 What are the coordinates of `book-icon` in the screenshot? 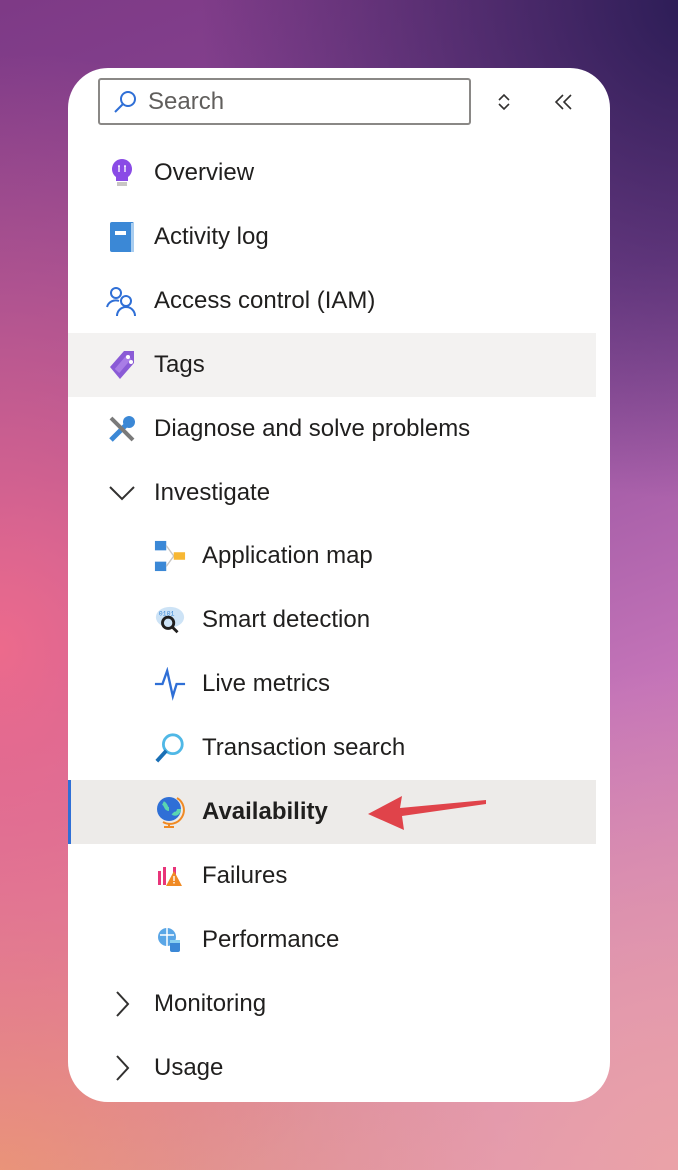 It's located at (122, 237).